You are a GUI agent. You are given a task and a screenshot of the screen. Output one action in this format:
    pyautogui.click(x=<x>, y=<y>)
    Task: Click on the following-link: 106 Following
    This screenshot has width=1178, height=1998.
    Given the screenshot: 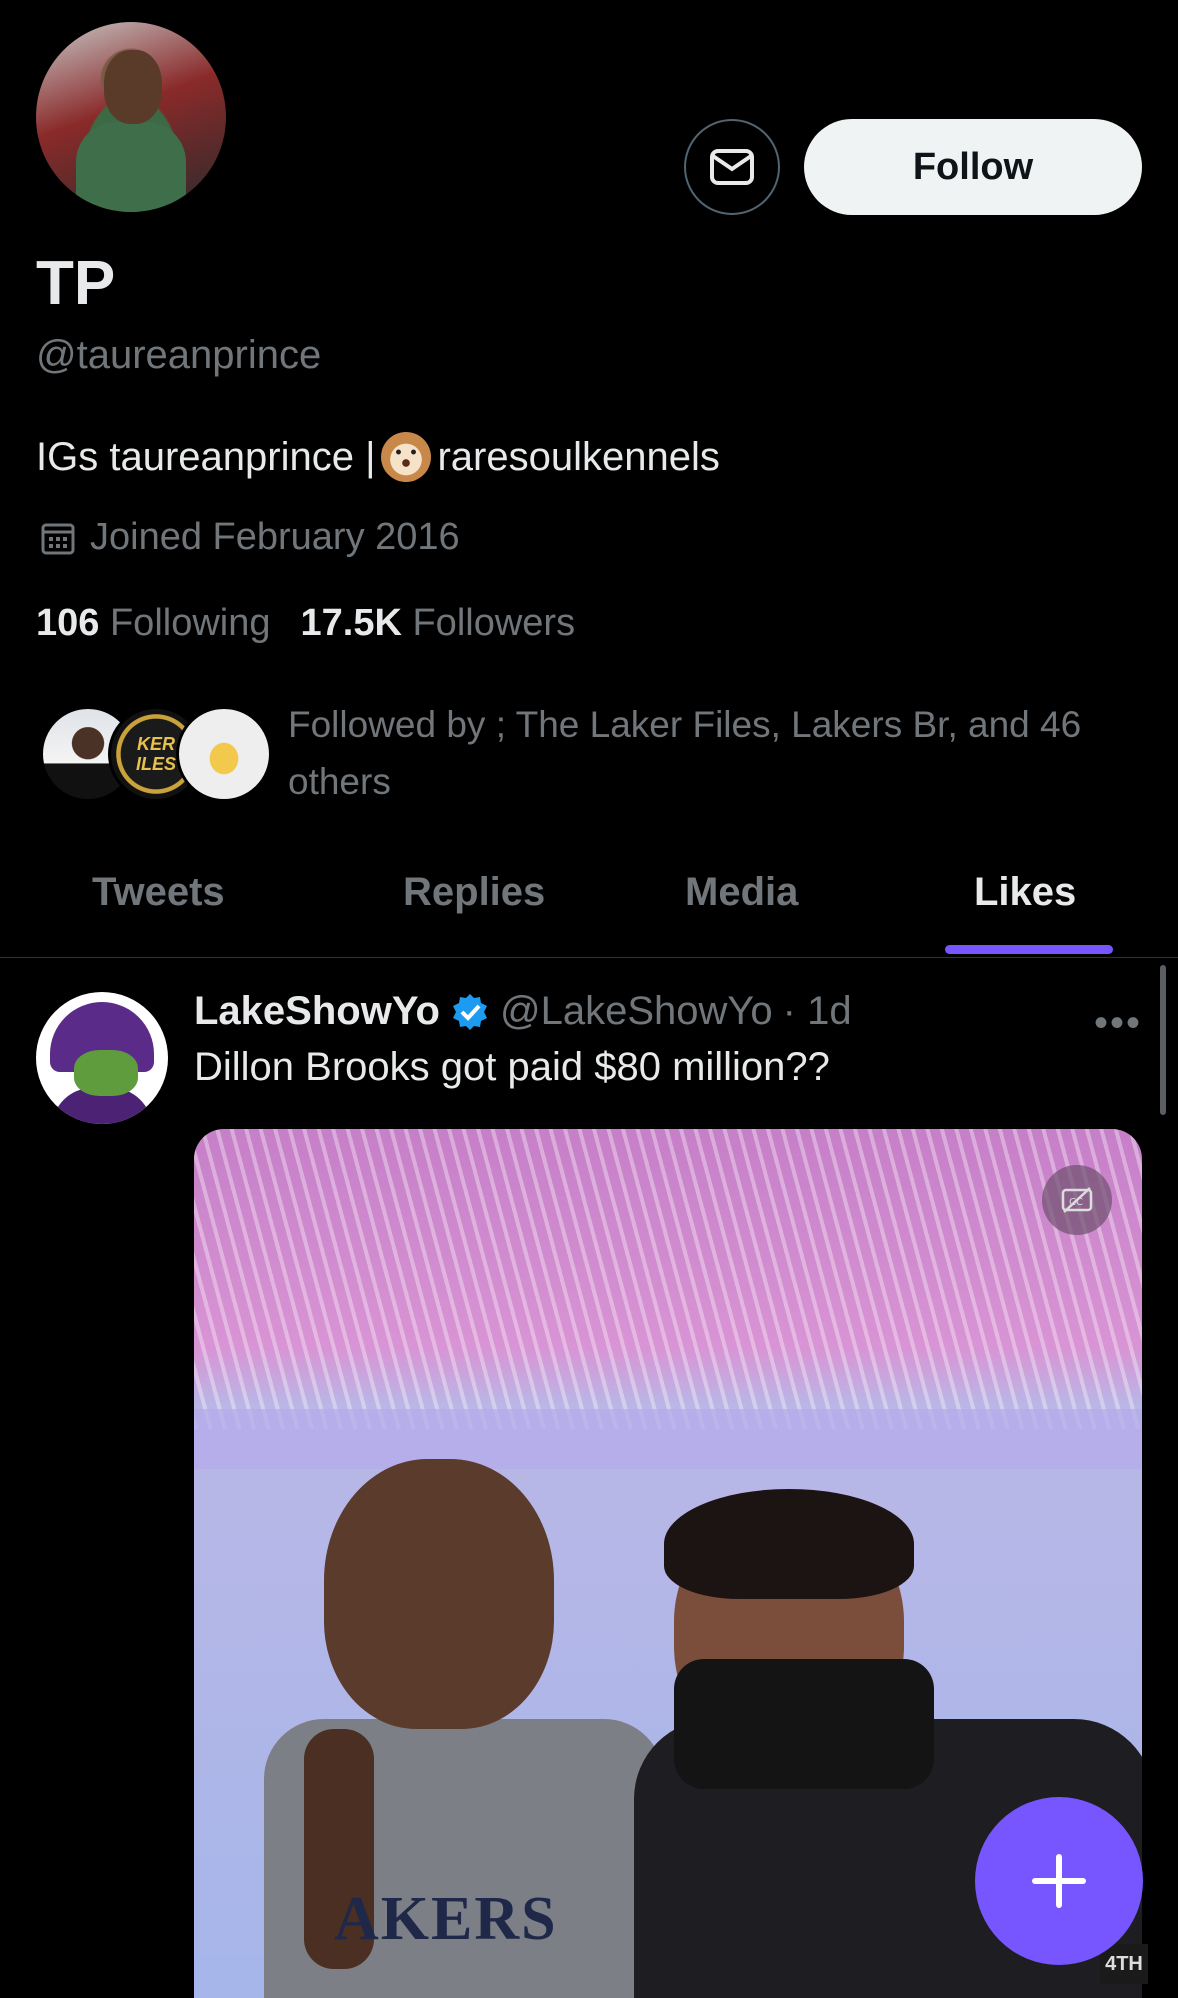 What is the action you would take?
    pyautogui.click(x=153, y=623)
    